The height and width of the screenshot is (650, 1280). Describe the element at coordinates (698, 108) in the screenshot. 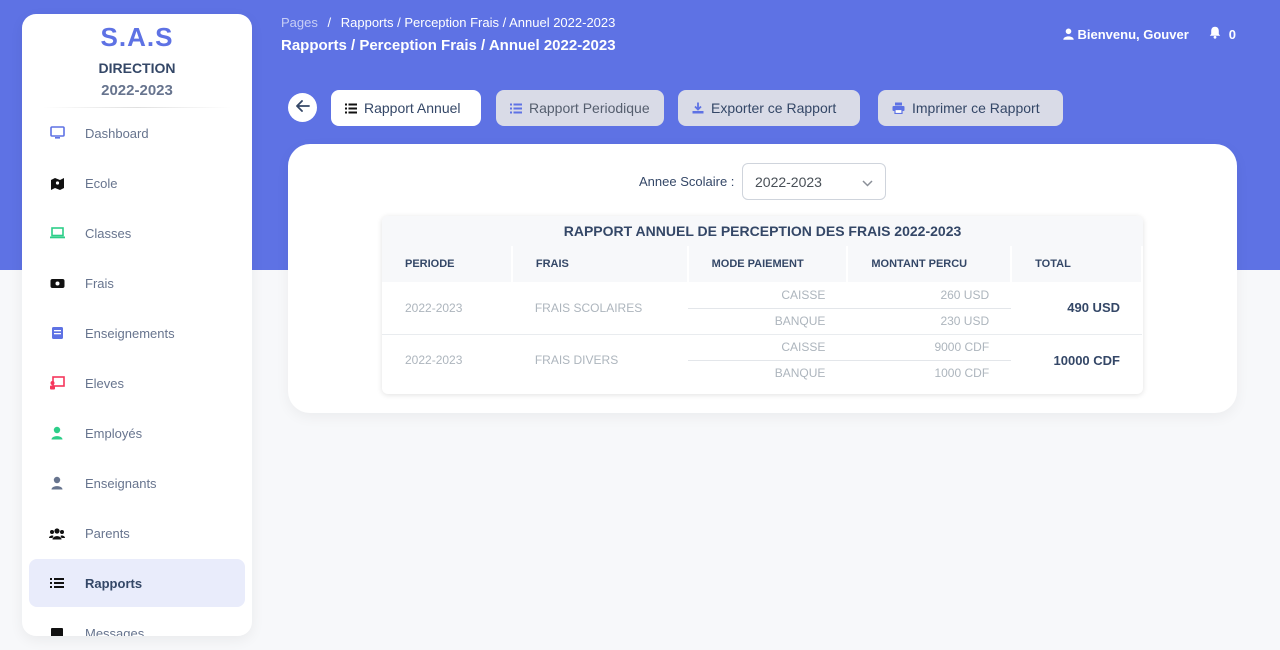

I see `download-icon` at that location.